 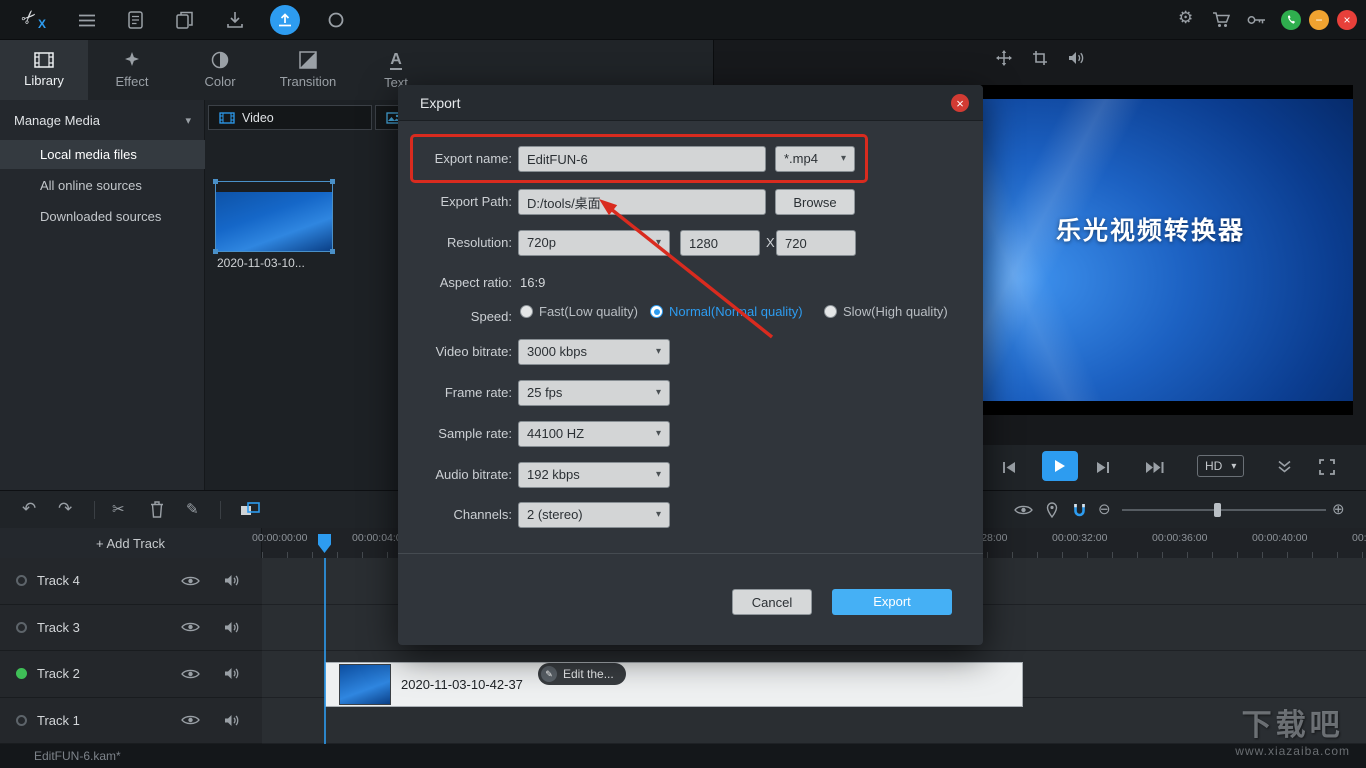 What do you see at coordinates (157, 509) in the screenshot?
I see `delete-trash-icon` at bounding box center [157, 509].